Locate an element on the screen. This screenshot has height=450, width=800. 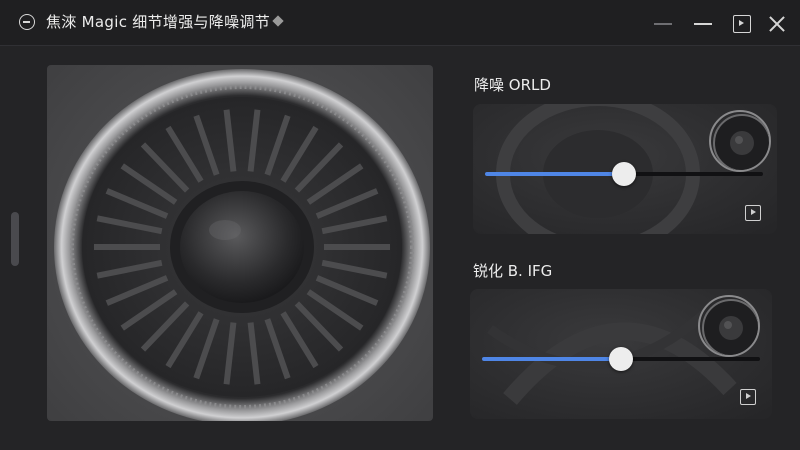
denoise-panel is located at coordinates (625, 169).